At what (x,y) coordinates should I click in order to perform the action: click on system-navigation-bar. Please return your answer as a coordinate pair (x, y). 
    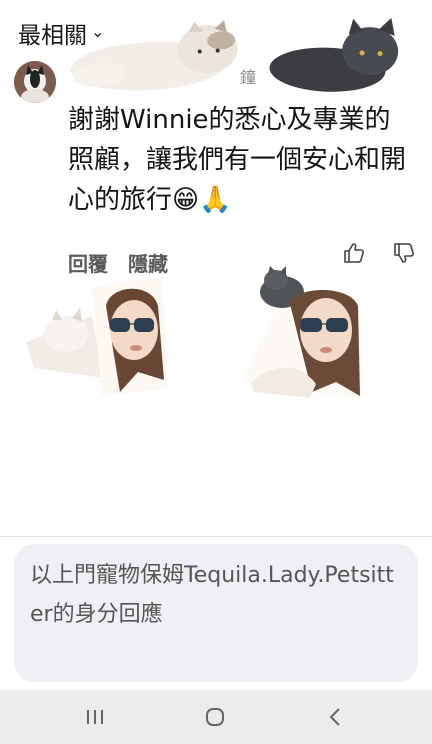
    Looking at the image, I should click on (216, 717).